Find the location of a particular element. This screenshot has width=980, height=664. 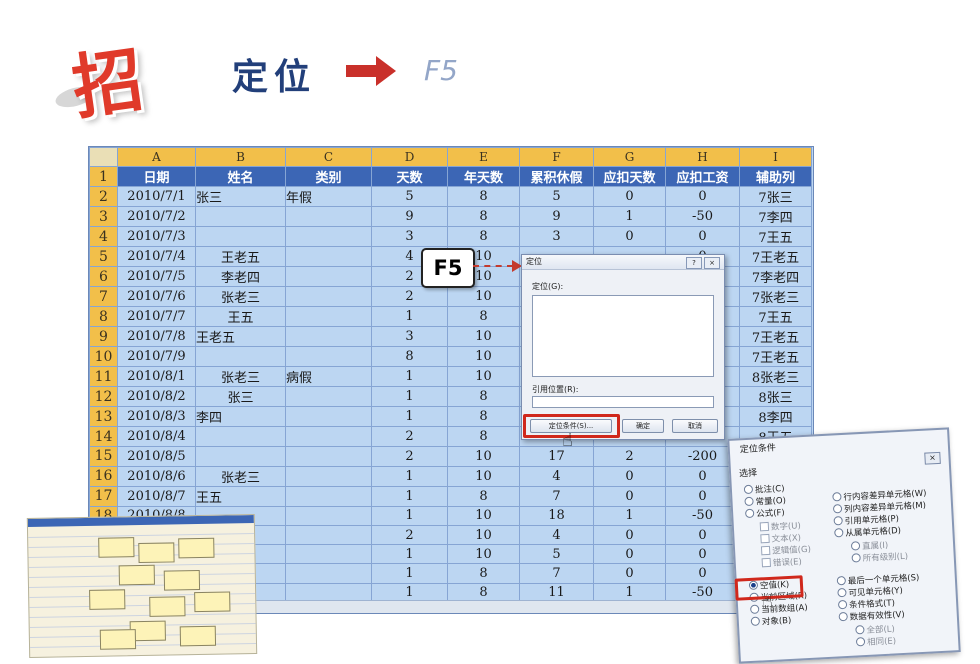

cell: 2010/8/4 is located at coordinates (156, 437).